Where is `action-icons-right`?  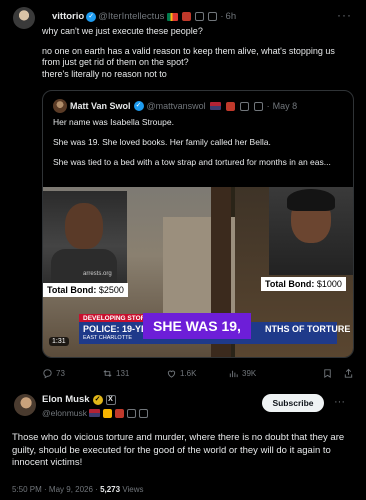
action-icons-right is located at coordinates (338, 373).